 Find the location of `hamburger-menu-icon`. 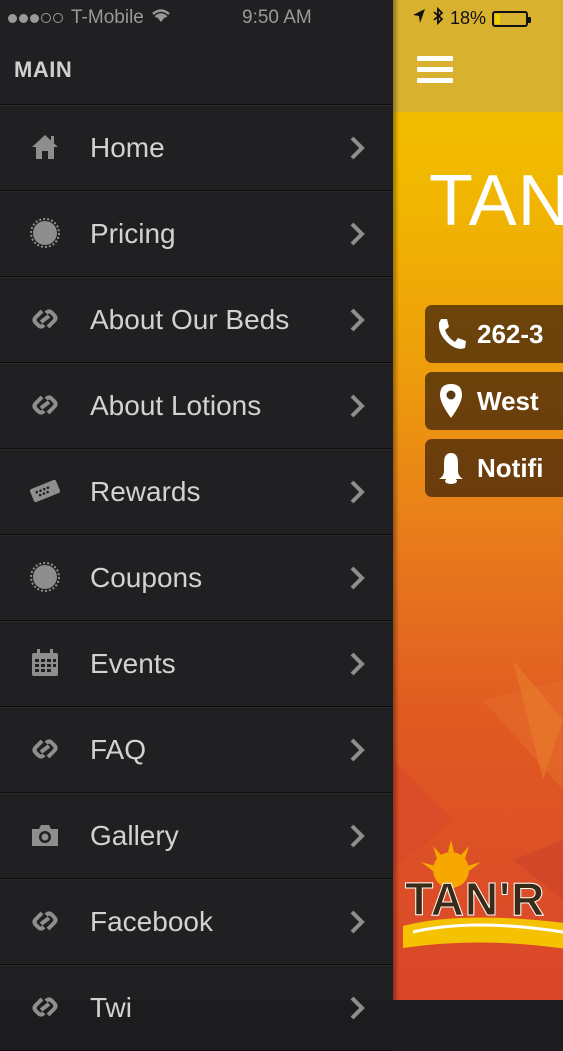

hamburger-menu-icon is located at coordinates (435, 71).